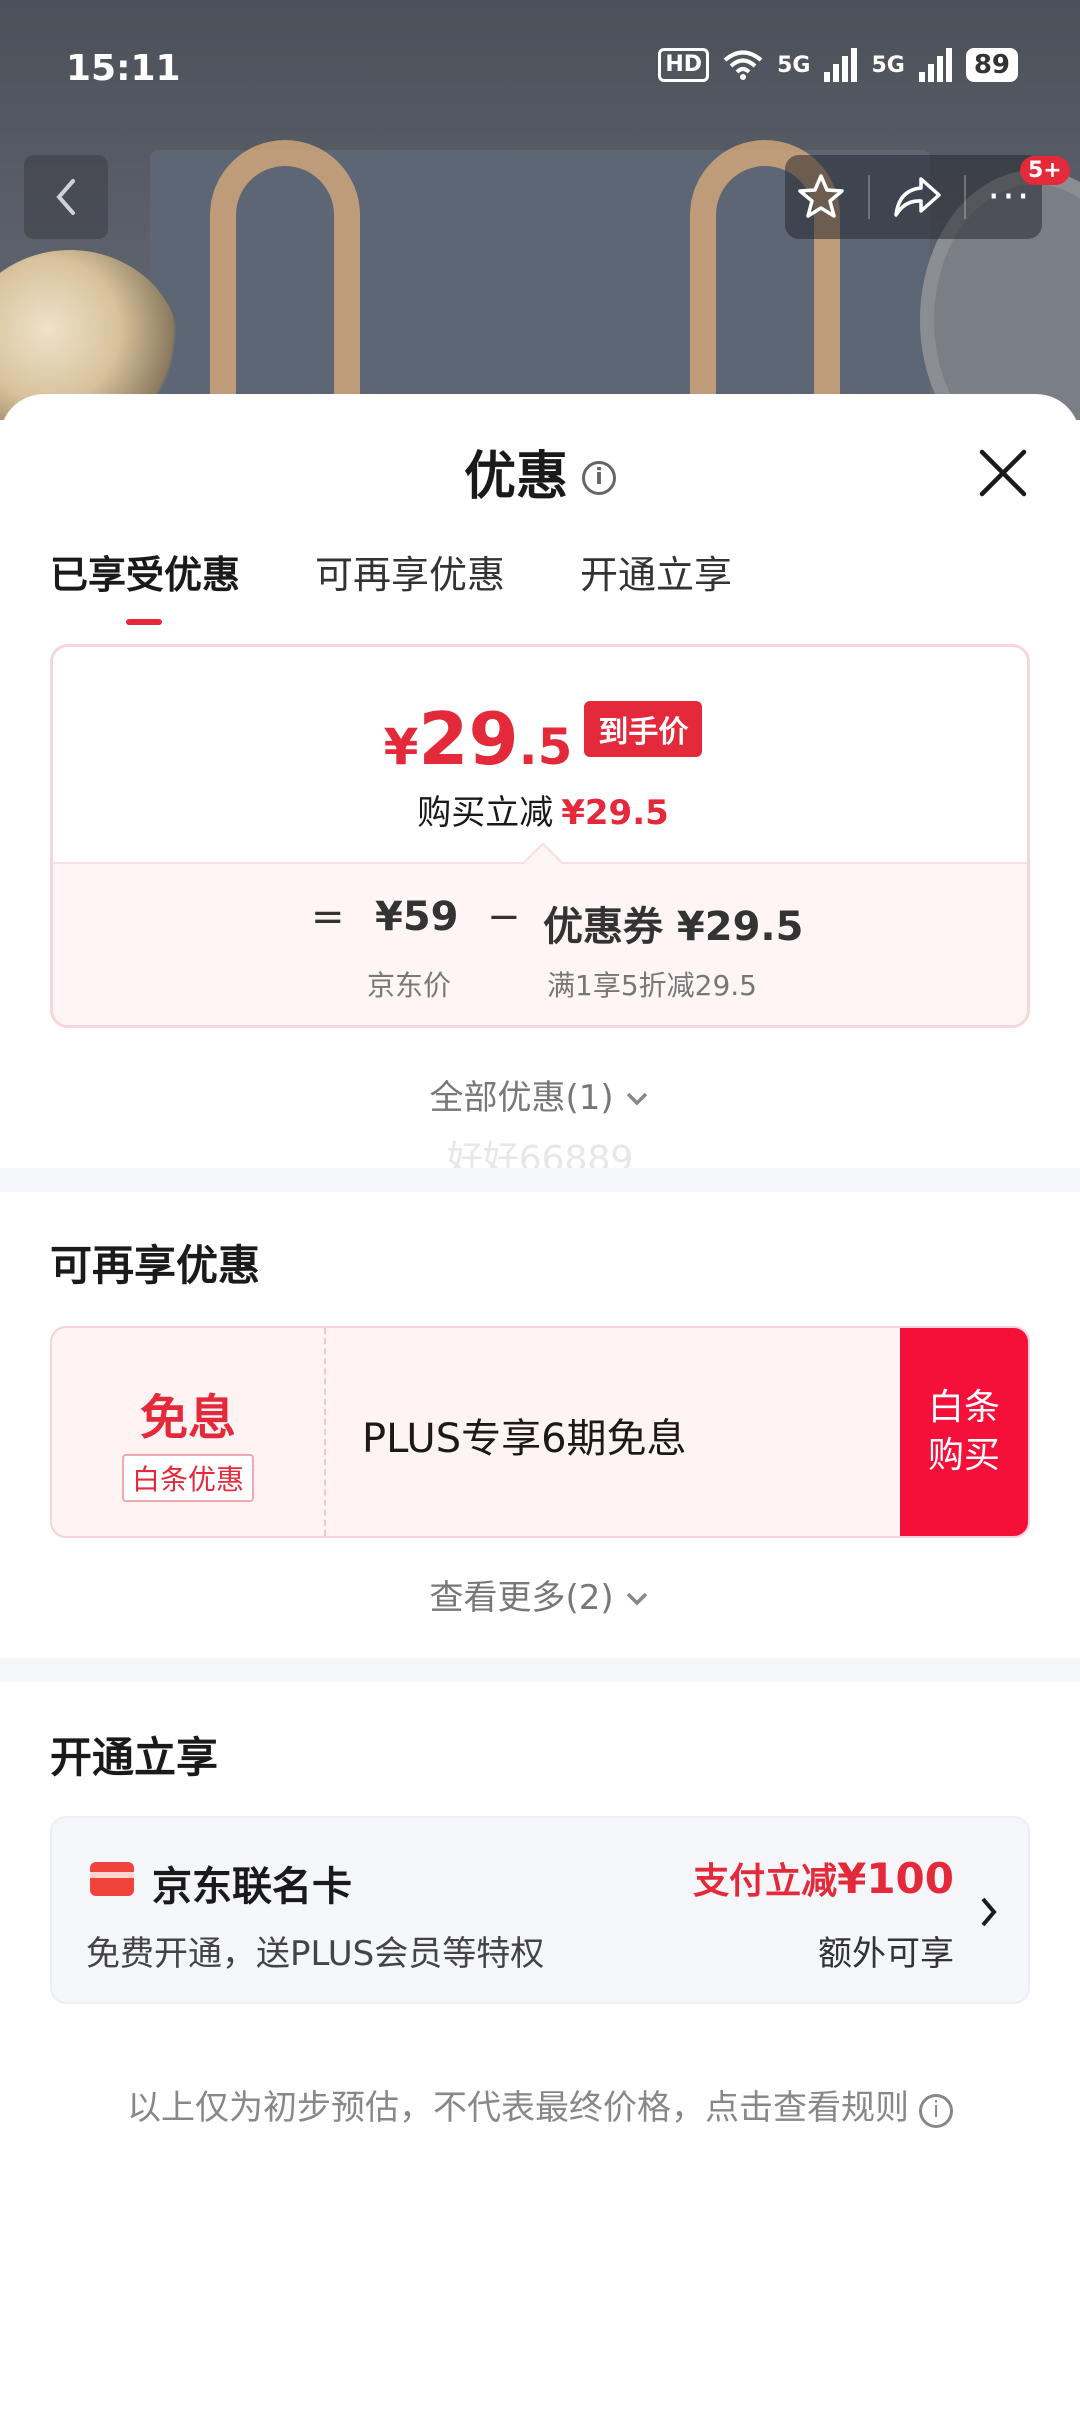 The height and width of the screenshot is (2412, 1080). What do you see at coordinates (743, 65) in the screenshot?
I see `wifi-icon` at bounding box center [743, 65].